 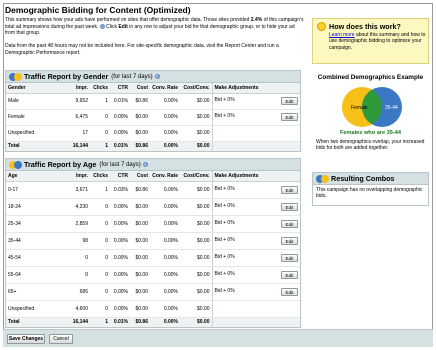 I want to click on col-header: CTR, so click(x=120, y=176).